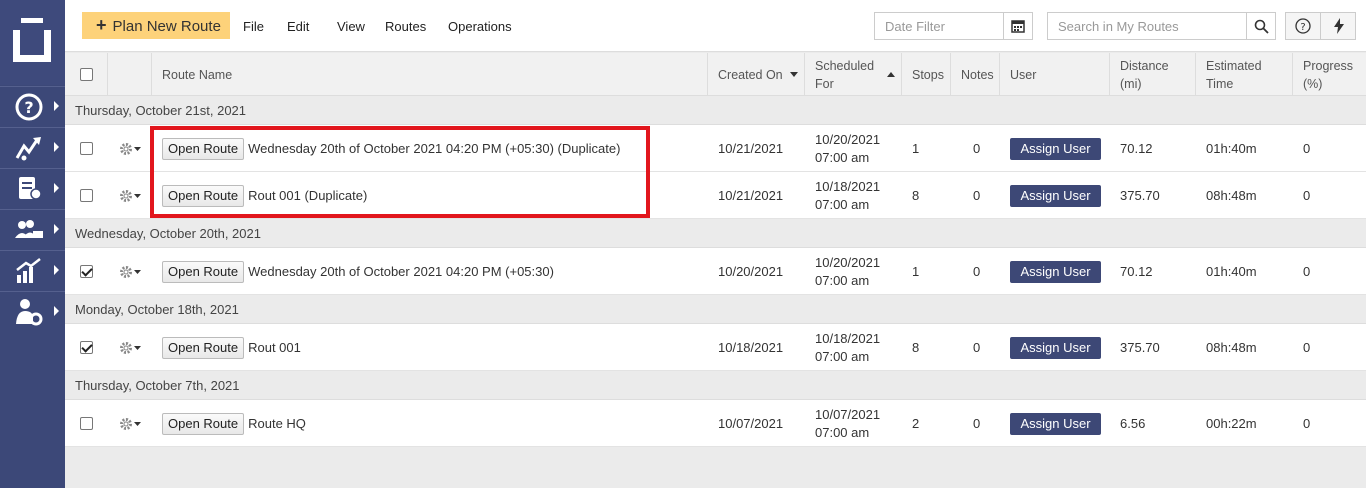 Image resolution: width=1366 pixels, height=488 pixels. I want to click on search-button, so click(1261, 26).